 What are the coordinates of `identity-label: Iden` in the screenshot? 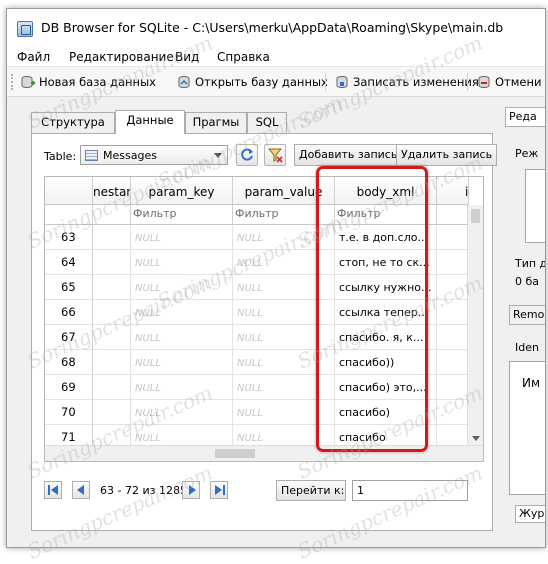 It's located at (527, 347).